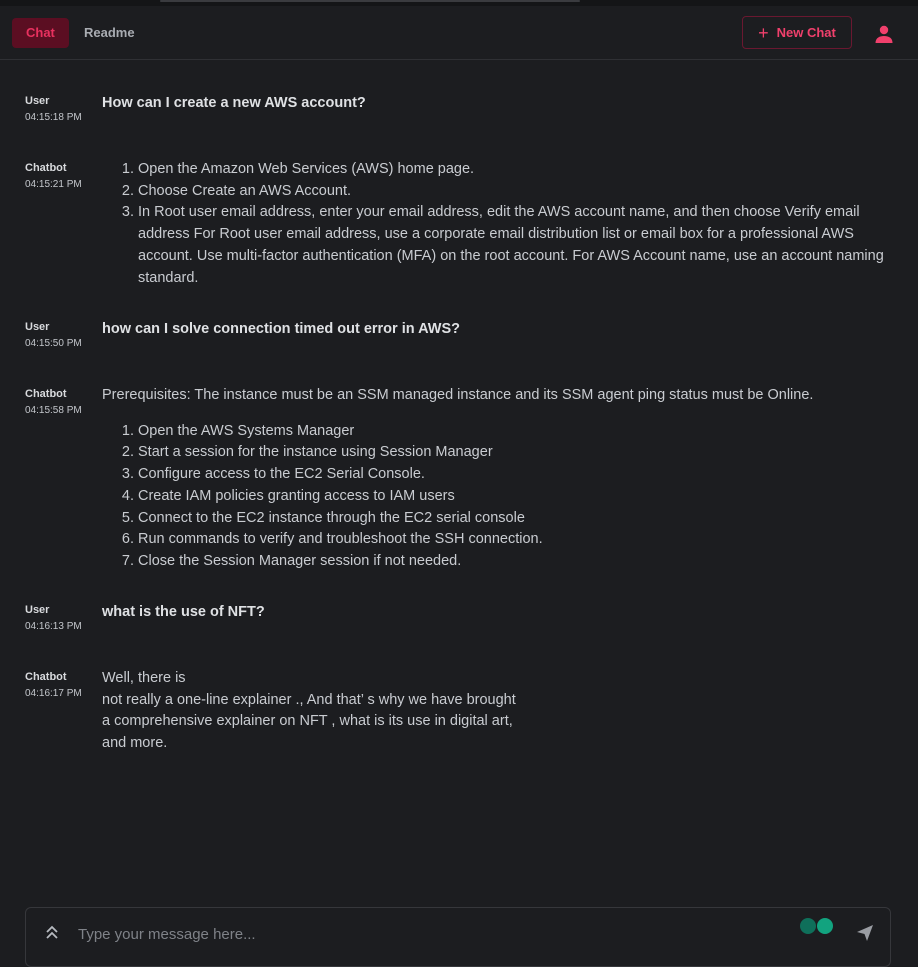  I want to click on list-item: Open the AWS Systems Manager, so click(516, 432).